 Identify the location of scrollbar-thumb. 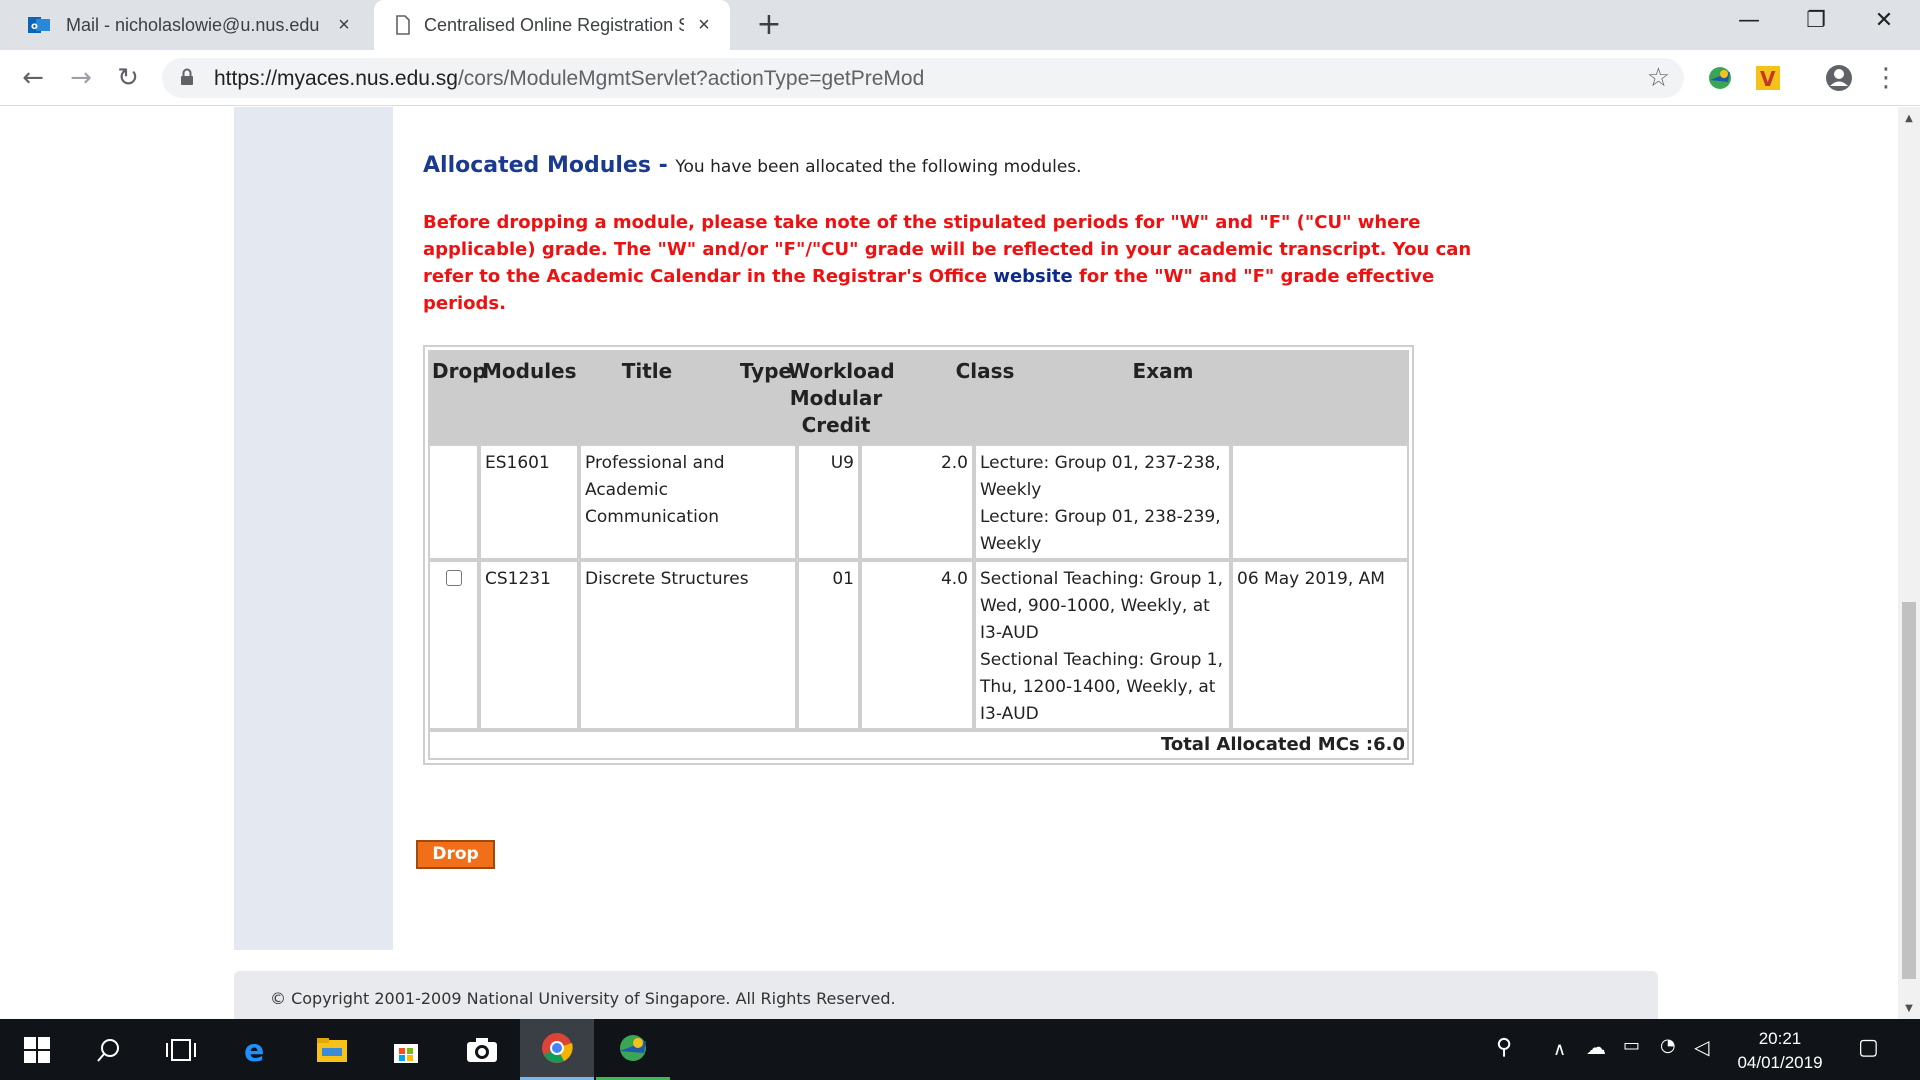
(1909, 790).